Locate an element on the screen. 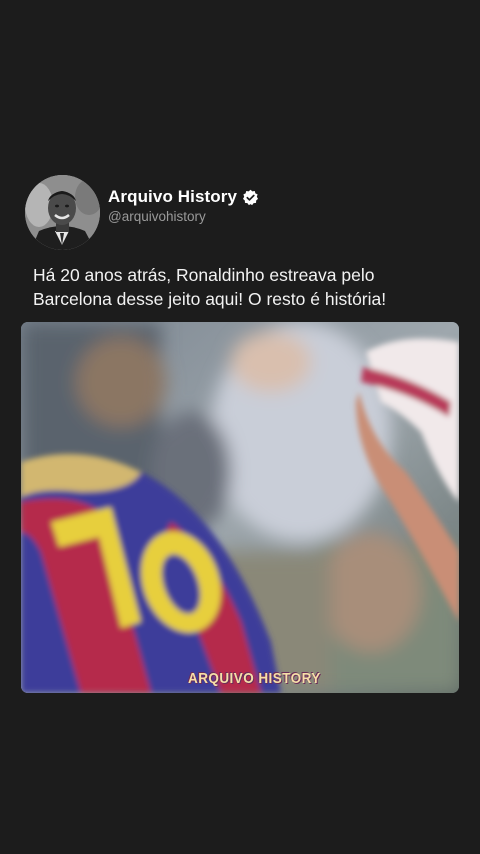  avatar-portrait is located at coordinates (62, 212).